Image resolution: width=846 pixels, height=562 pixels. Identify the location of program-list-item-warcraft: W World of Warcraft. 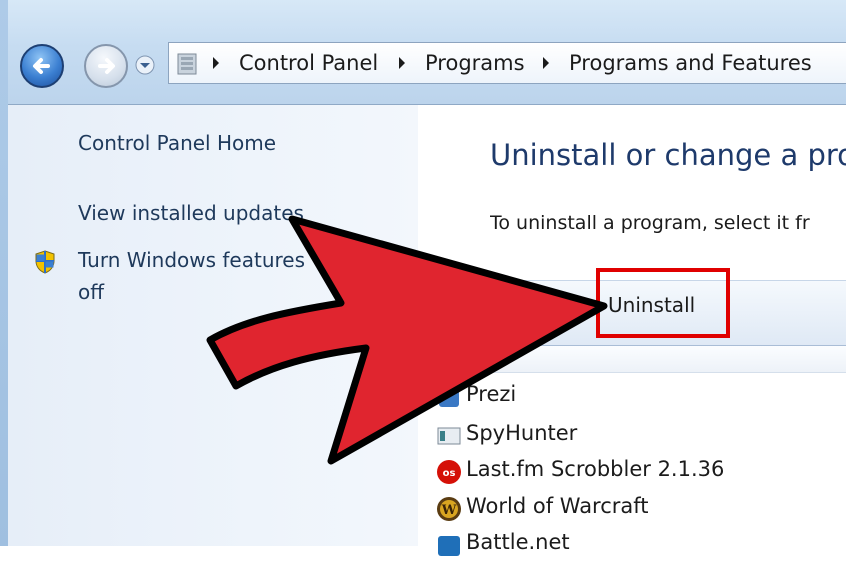
(641, 509).